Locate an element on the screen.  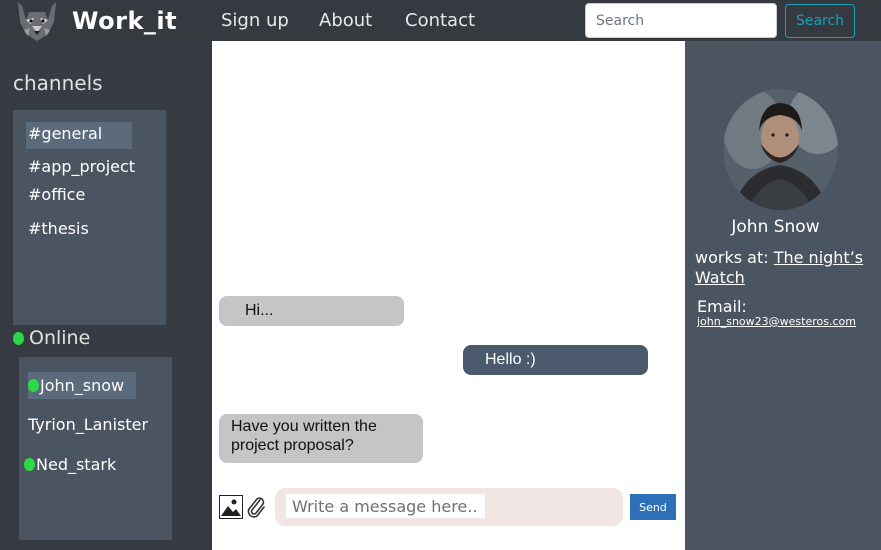
user-name: Ned_stark is located at coordinates (76, 464).